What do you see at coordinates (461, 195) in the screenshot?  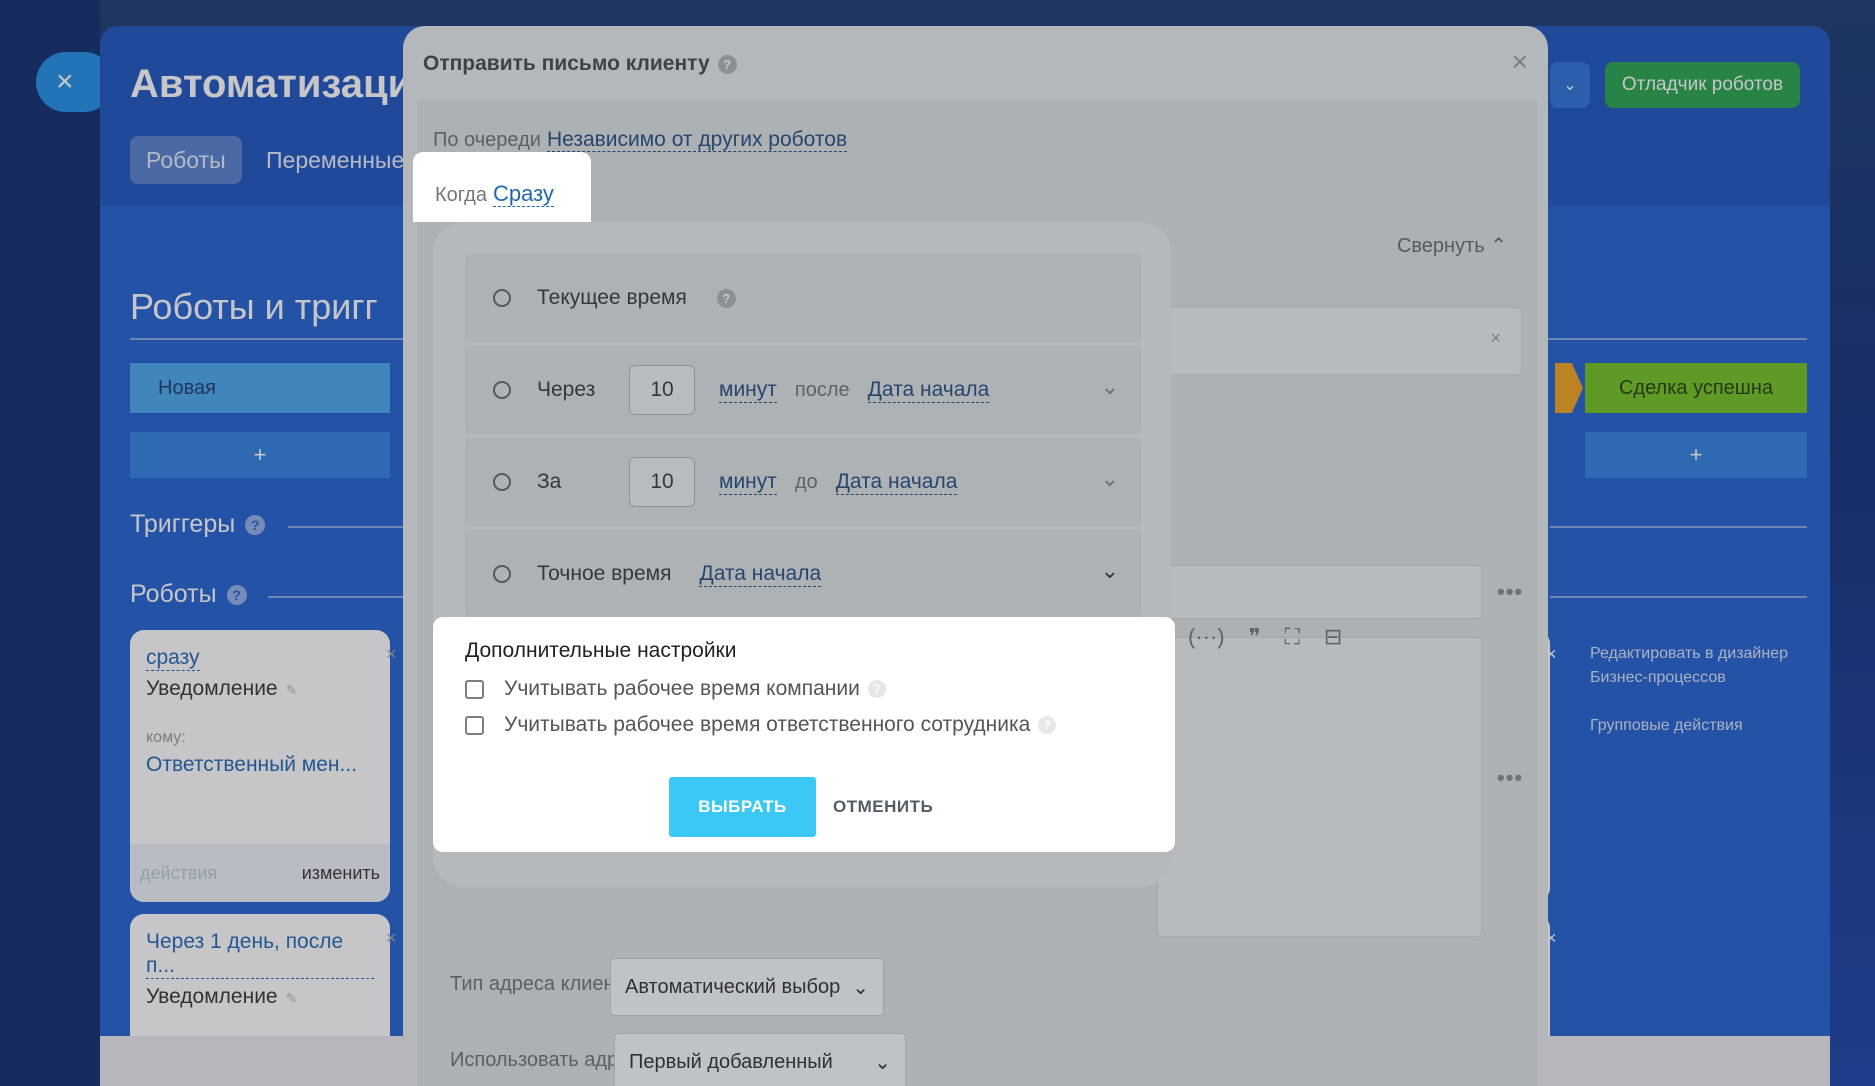 I see `when-label: Когда` at bounding box center [461, 195].